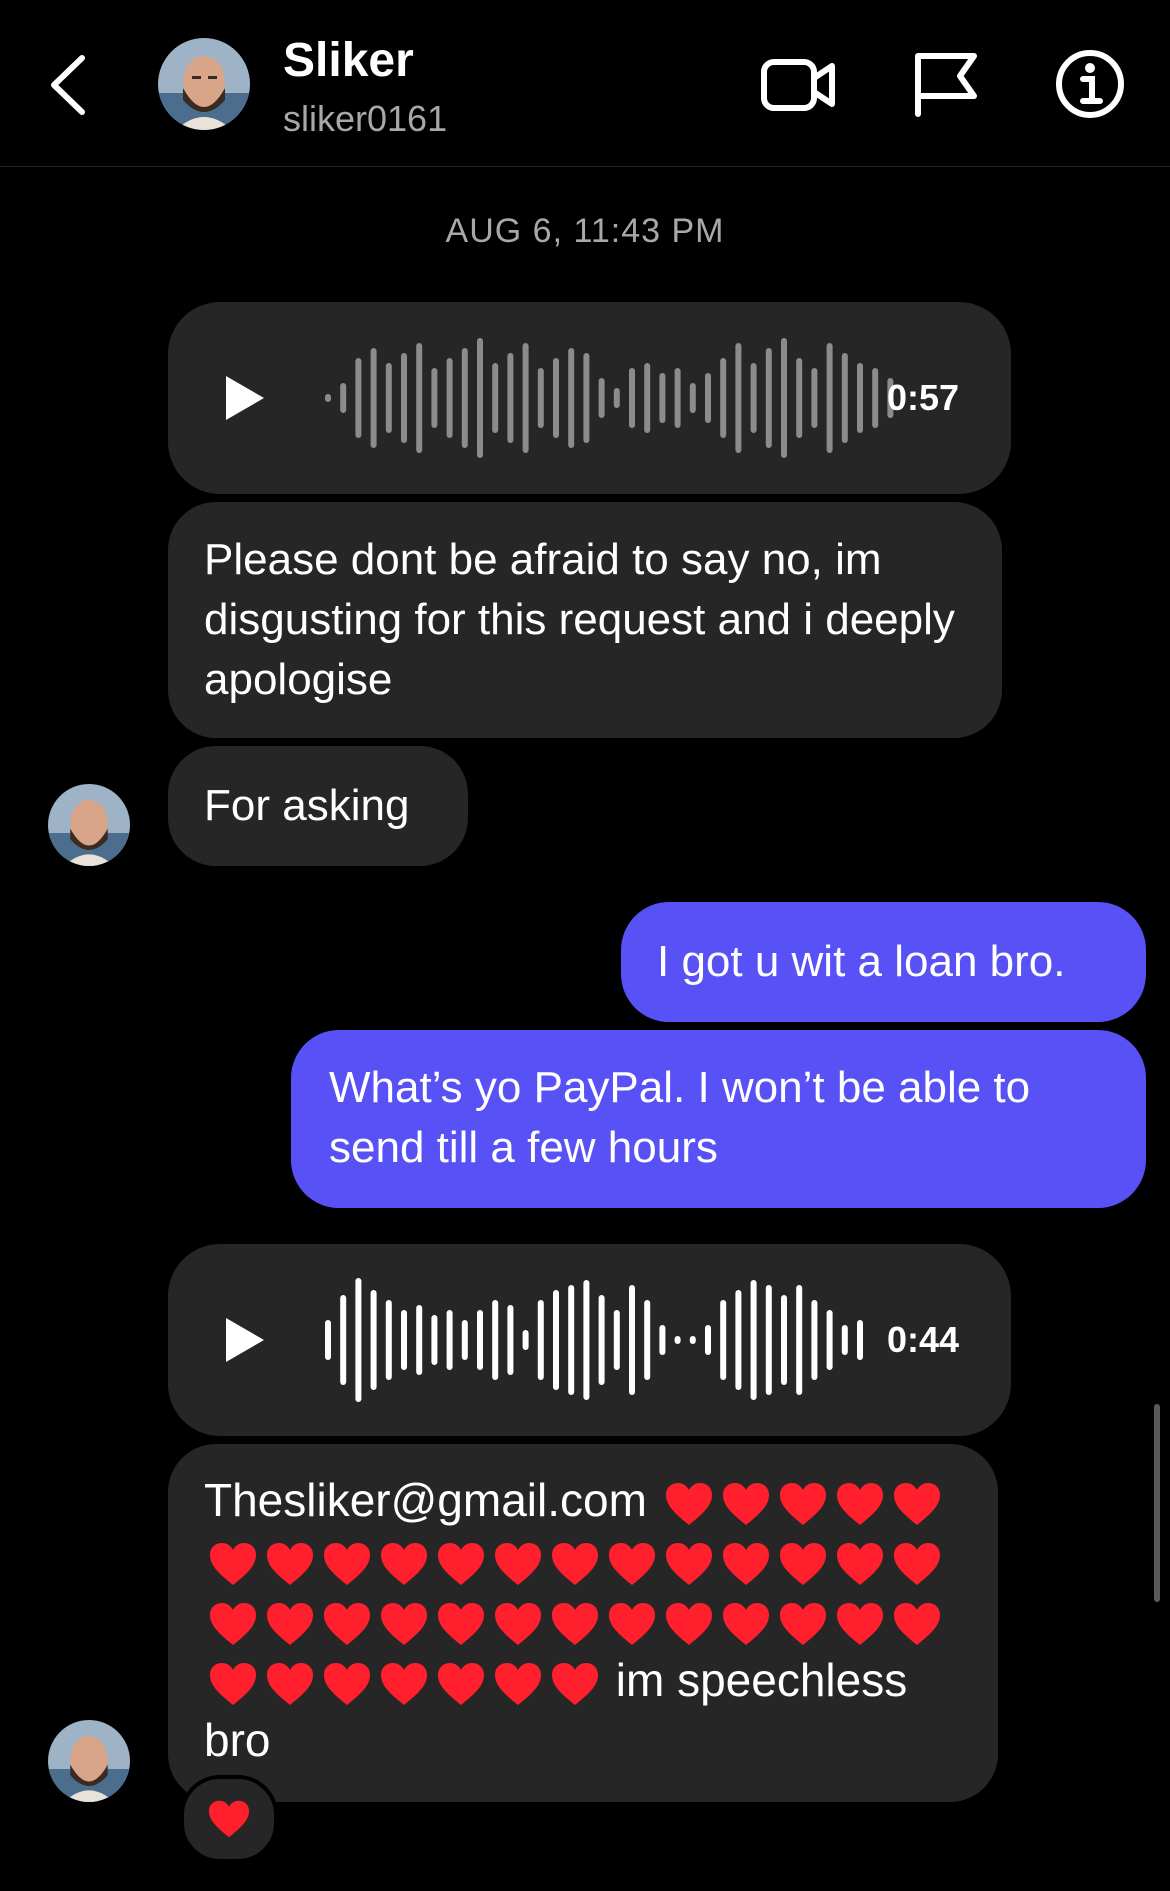 This screenshot has height=1891, width=1170. What do you see at coordinates (365, 119) in the screenshot?
I see `contact-username: sliker0161` at bounding box center [365, 119].